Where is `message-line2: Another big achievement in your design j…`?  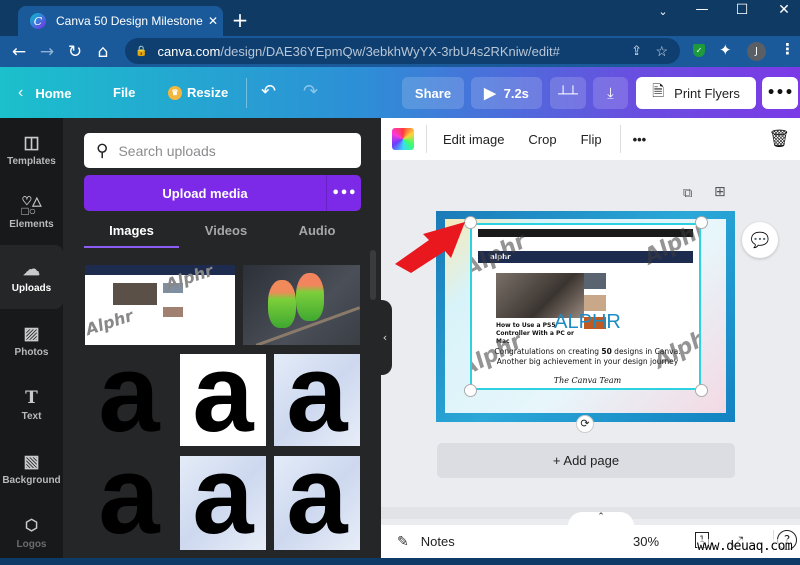
message-line2: Another big achievement in your design j… is located at coordinates (587, 361).